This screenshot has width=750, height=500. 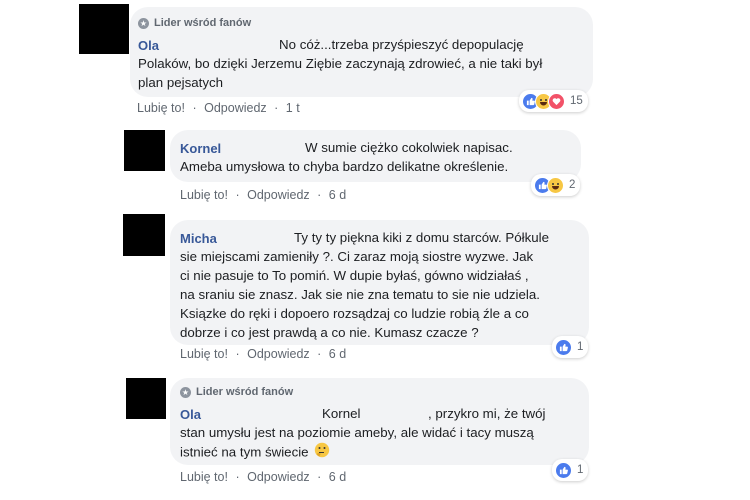 What do you see at coordinates (572, 185) in the screenshot?
I see `reaction-count: 2` at bounding box center [572, 185].